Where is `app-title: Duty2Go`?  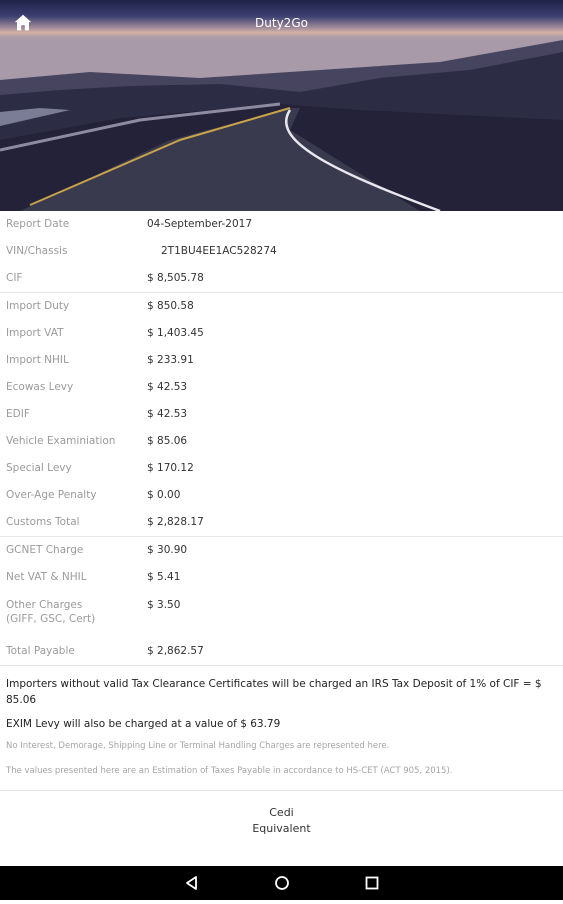 app-title: Duty2Go is located at coordinates (281, 23).